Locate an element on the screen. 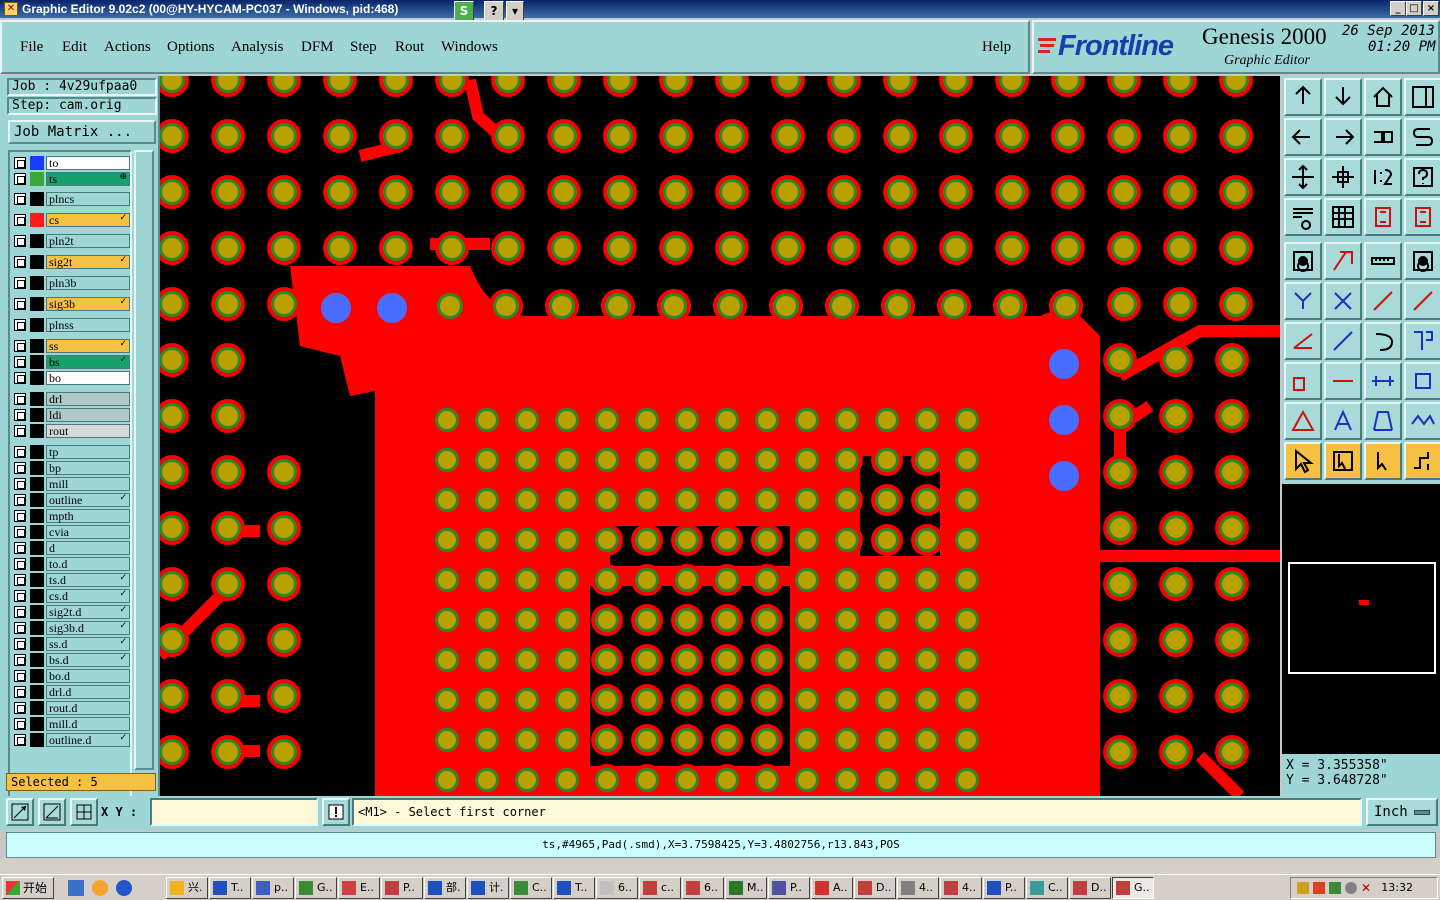 Image resolution: width=1440 pixels, height=900 pixels. arch-tool is located at coordinates (1383, 421).